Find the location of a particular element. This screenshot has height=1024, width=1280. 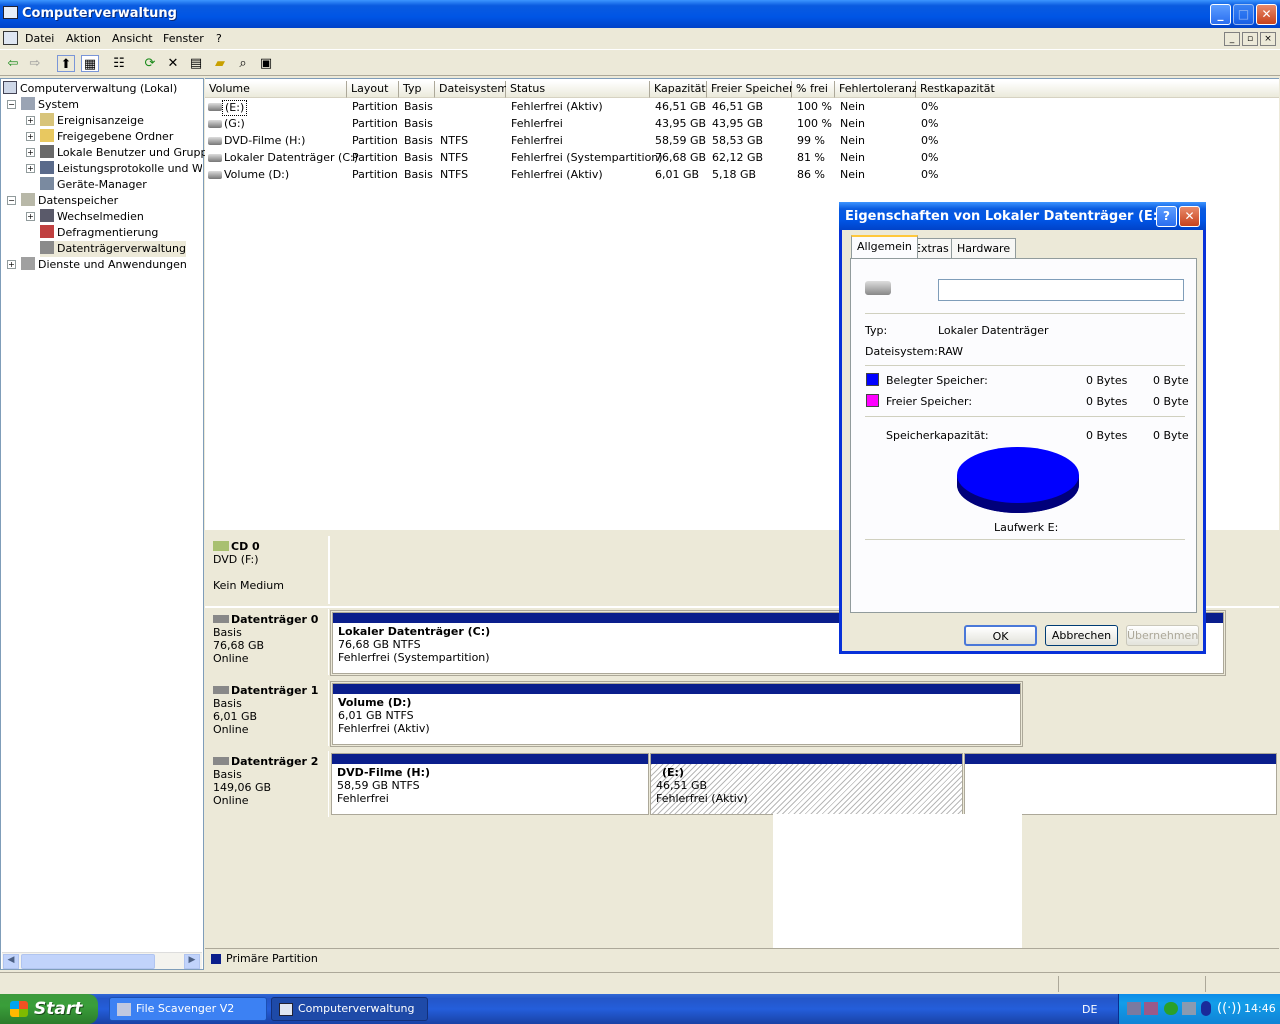

tab-hardware: Hardware is located at coordinates (984, 248).